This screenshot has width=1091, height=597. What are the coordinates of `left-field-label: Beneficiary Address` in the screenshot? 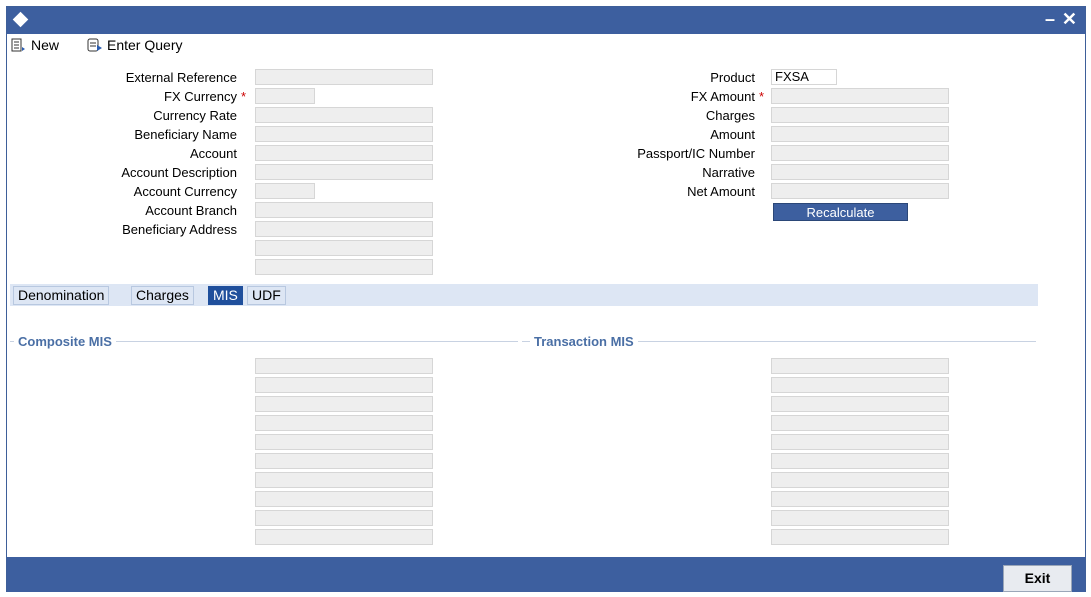 It's located at (179, 229).